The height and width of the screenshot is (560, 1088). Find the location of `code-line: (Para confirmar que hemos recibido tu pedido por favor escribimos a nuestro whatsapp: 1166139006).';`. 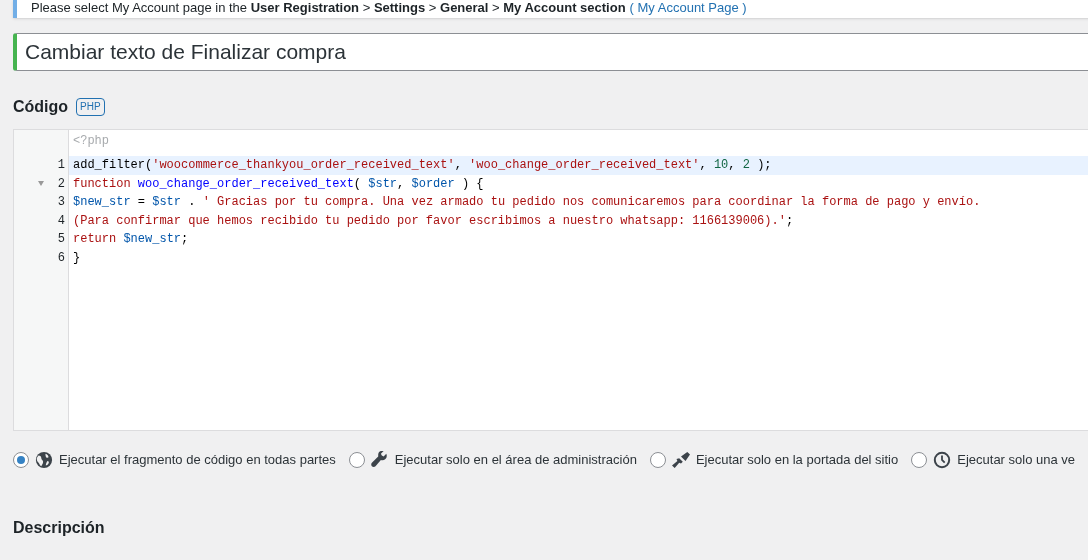

code-line: (Para confirmar que hemos recibido tu pedido por favor escribimos a nuestro whatsapp: 1166139006).'; is located at coordinates (433, 221).